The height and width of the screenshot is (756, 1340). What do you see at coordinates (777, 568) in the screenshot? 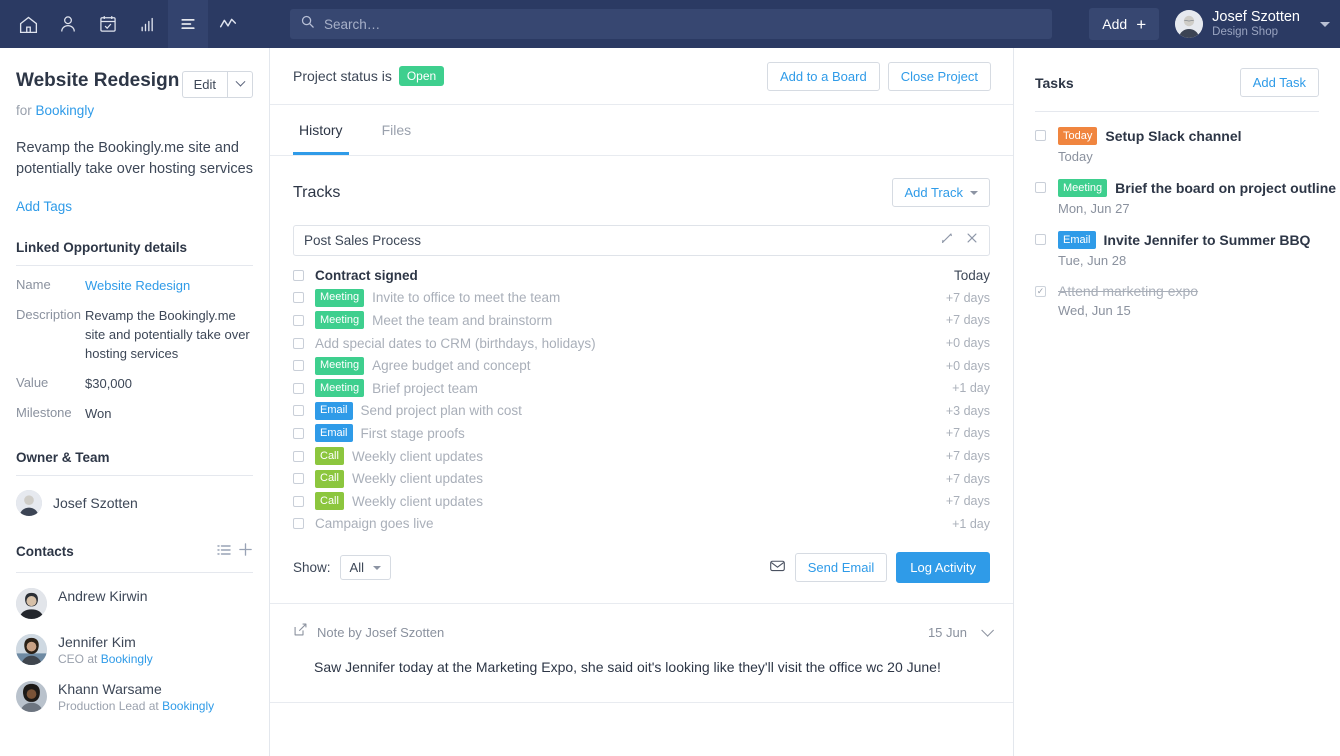
I see `envelope-icon` at bounding box center [777, 568].